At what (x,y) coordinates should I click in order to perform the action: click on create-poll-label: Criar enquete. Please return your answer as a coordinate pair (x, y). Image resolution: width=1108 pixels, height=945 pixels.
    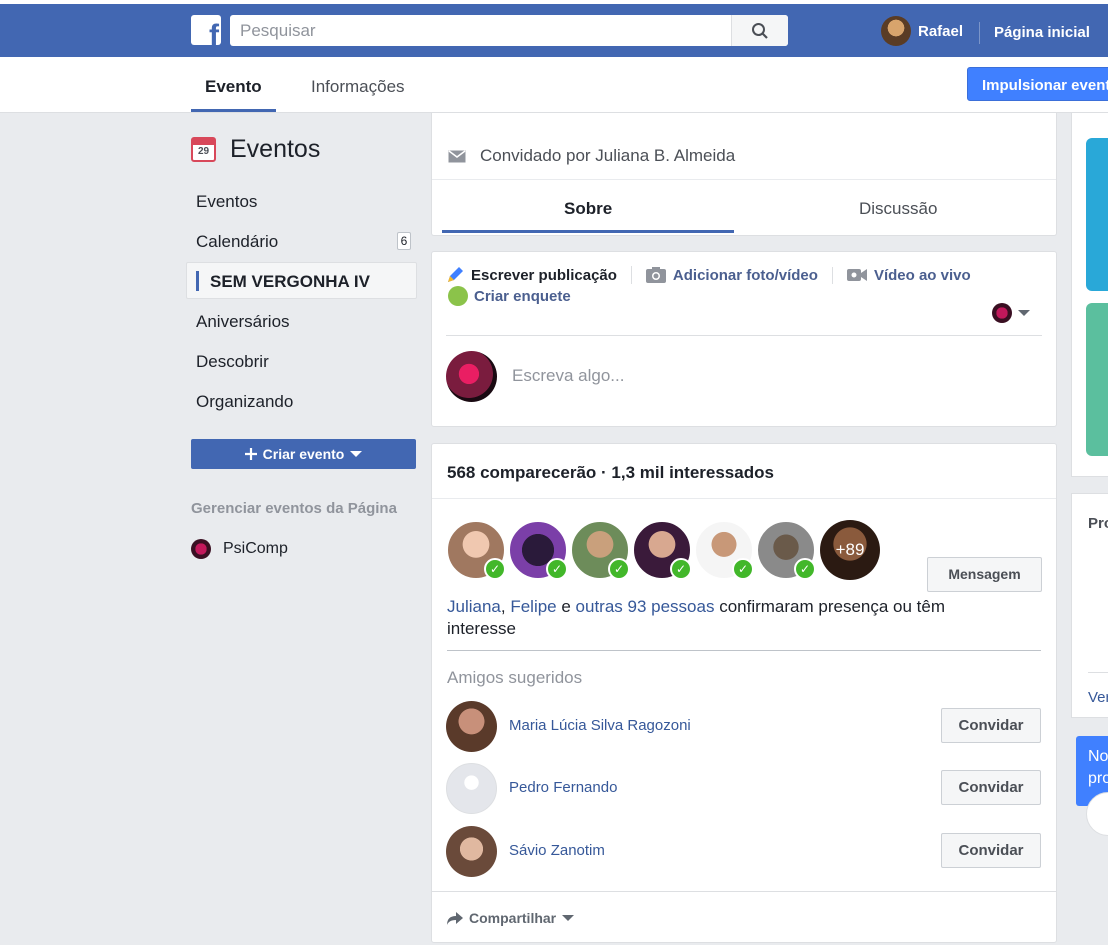
    Looking at the image, I should click on (522, 296).